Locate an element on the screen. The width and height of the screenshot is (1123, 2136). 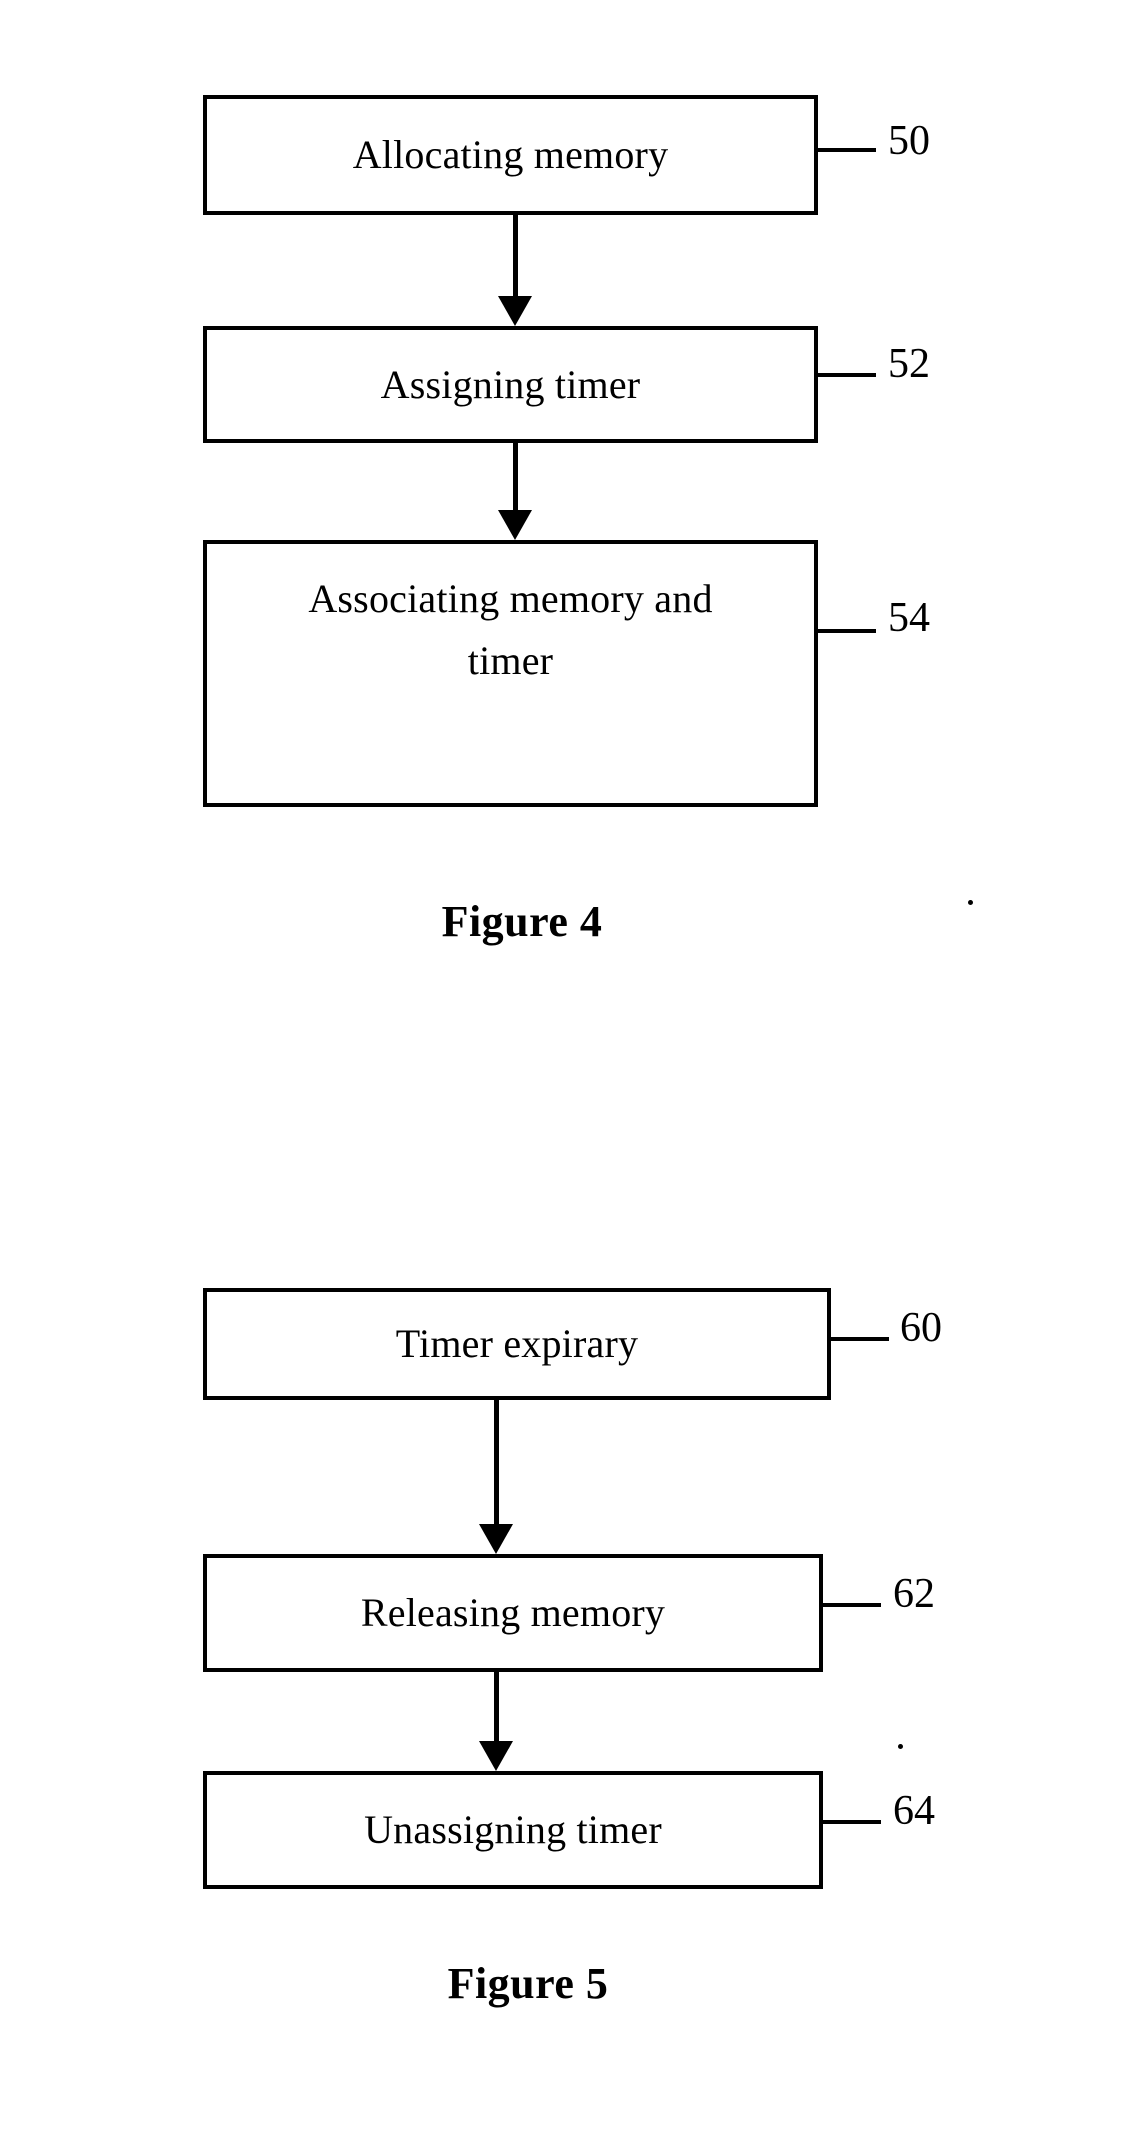
process-box-associating-memory-and-timer: Associating memory and timer is located at coordinates (510, 673).